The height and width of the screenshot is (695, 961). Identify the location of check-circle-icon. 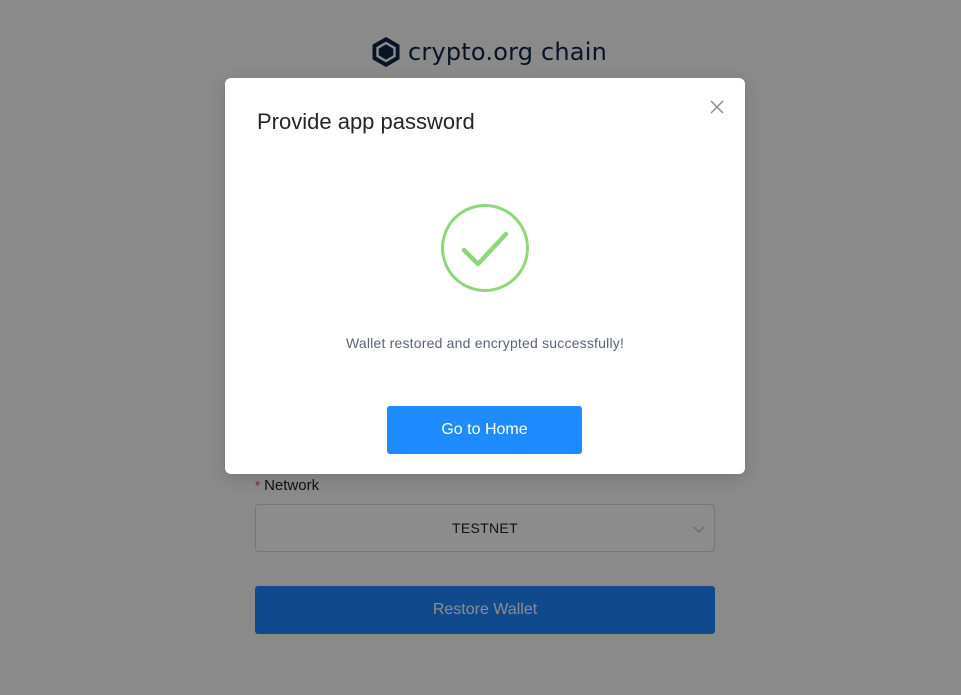
(485, 248).